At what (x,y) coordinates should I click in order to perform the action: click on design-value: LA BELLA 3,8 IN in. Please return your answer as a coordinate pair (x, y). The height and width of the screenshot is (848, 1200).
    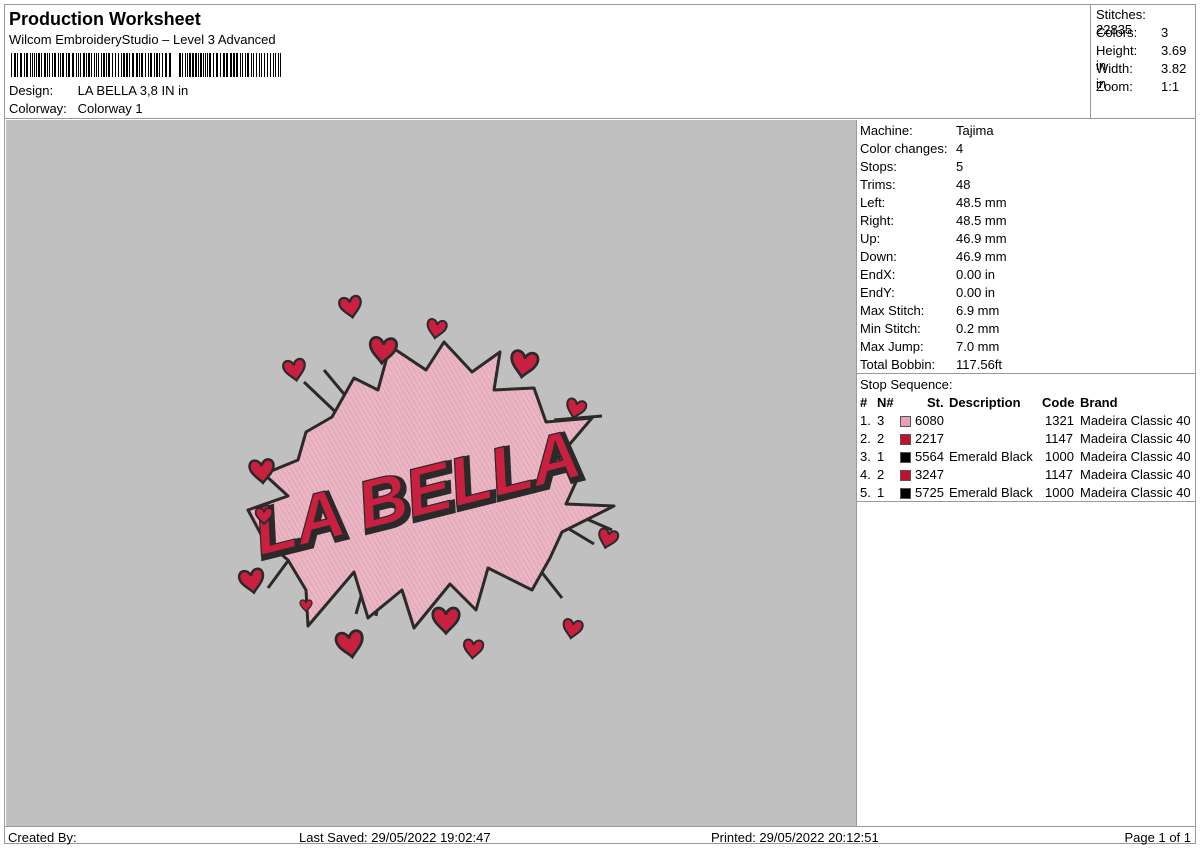
    Looking at the image, I should click on (133, 90).